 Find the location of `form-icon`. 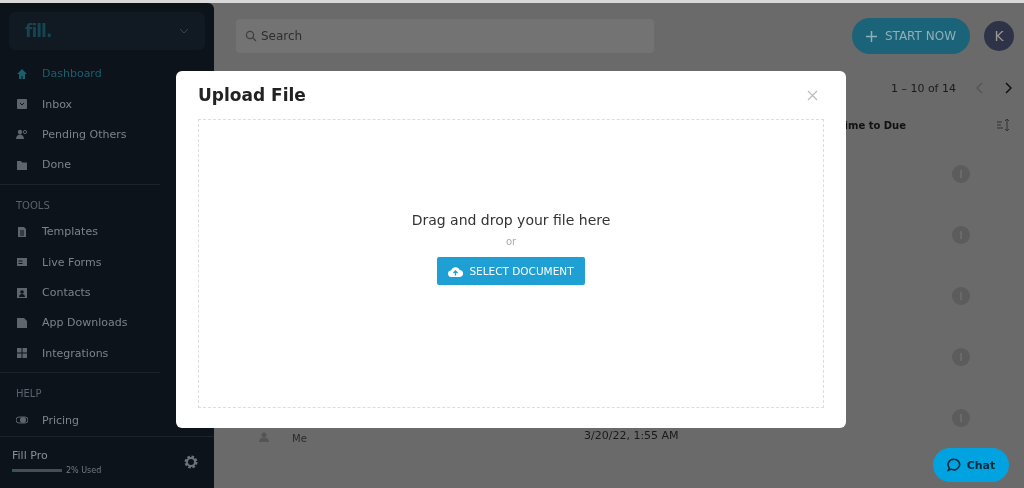

form-icon is located at coordinates (22, 262).